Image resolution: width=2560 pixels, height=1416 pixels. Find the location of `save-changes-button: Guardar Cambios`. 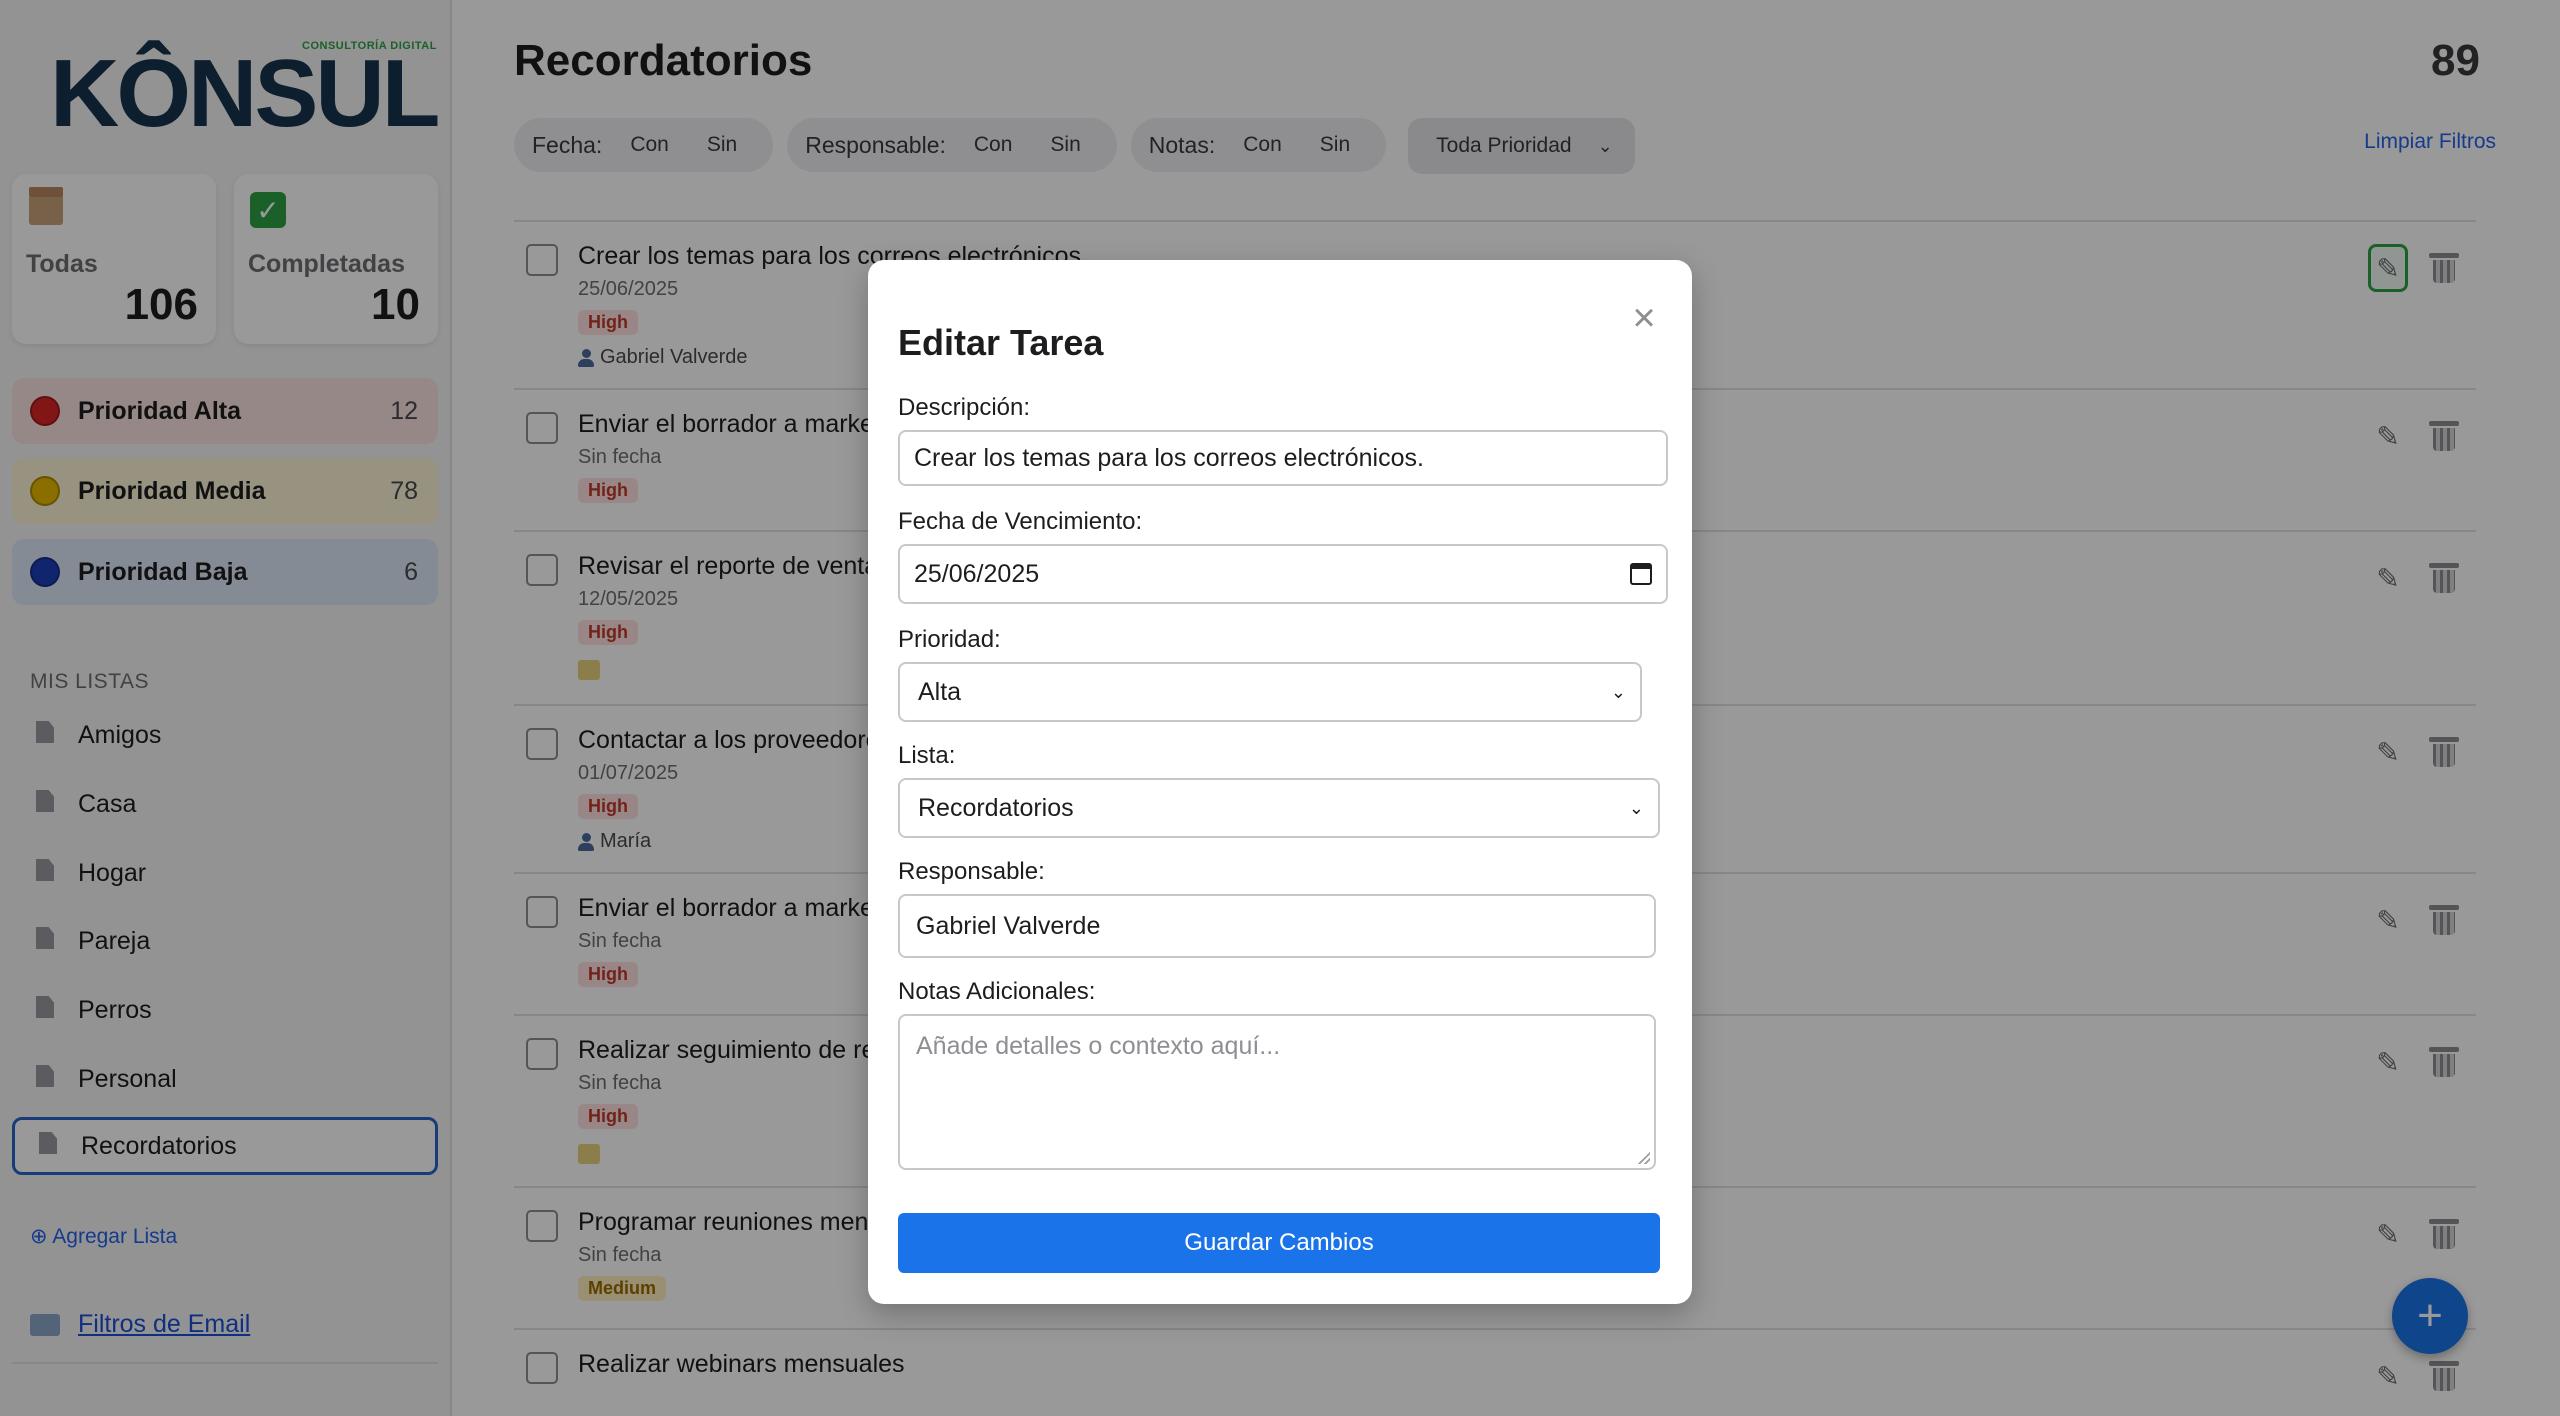

save-changes-button: Guardar Cambios is located at coordinates (1279, 1243).